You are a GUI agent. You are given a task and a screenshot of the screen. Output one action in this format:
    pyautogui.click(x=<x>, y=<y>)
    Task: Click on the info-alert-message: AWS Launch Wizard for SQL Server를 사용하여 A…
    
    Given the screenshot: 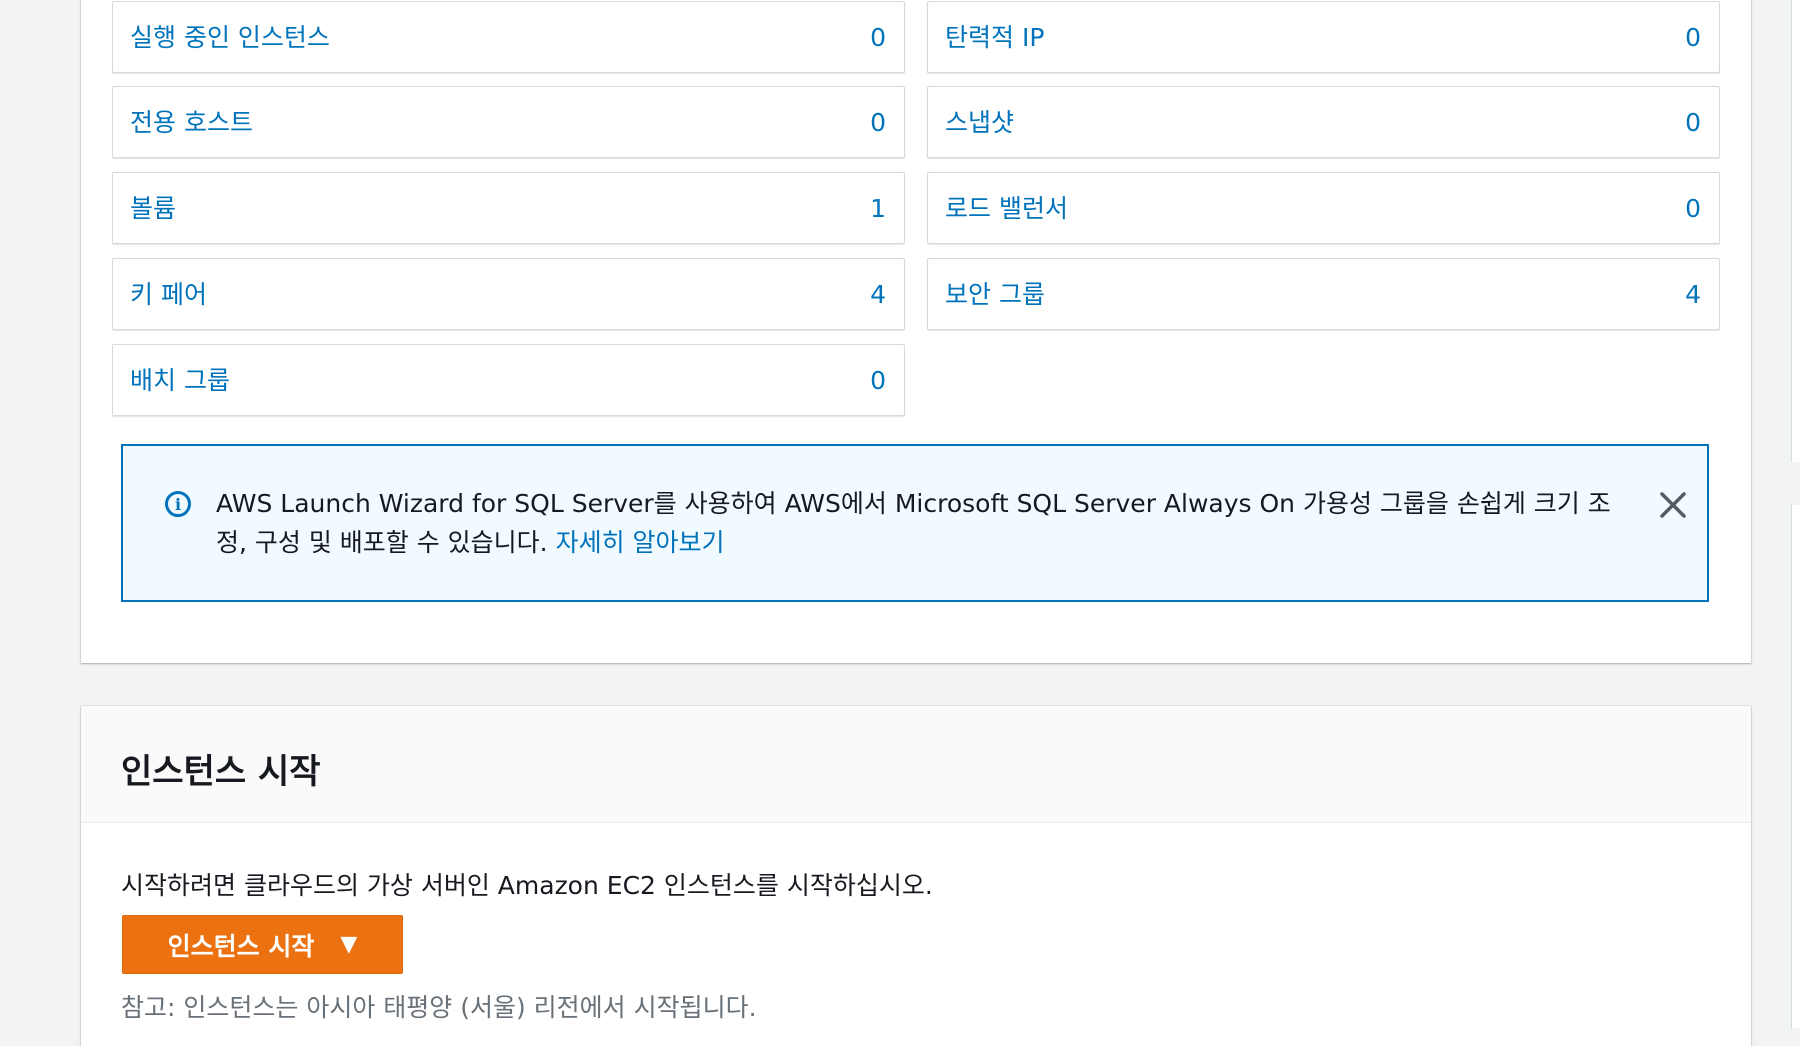 What is the action you would take?
    pyautogui.click(x=913, y=523)
    